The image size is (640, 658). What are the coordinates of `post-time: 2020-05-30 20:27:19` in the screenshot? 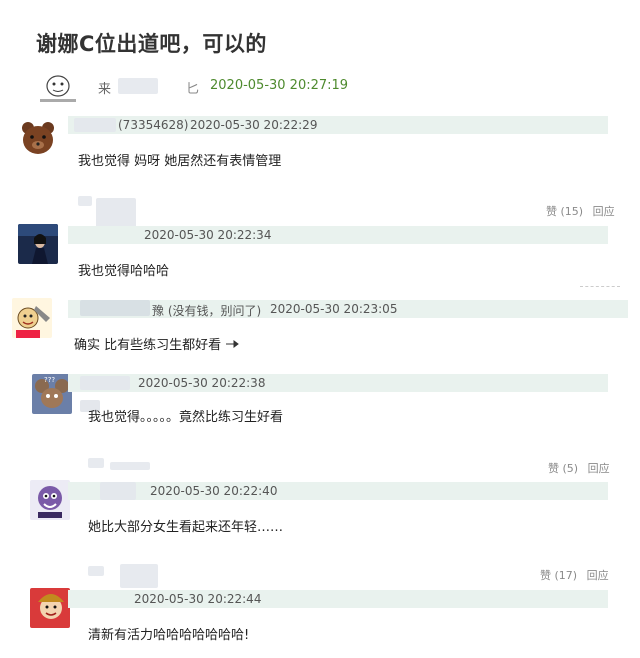 It's located at (279, 85).